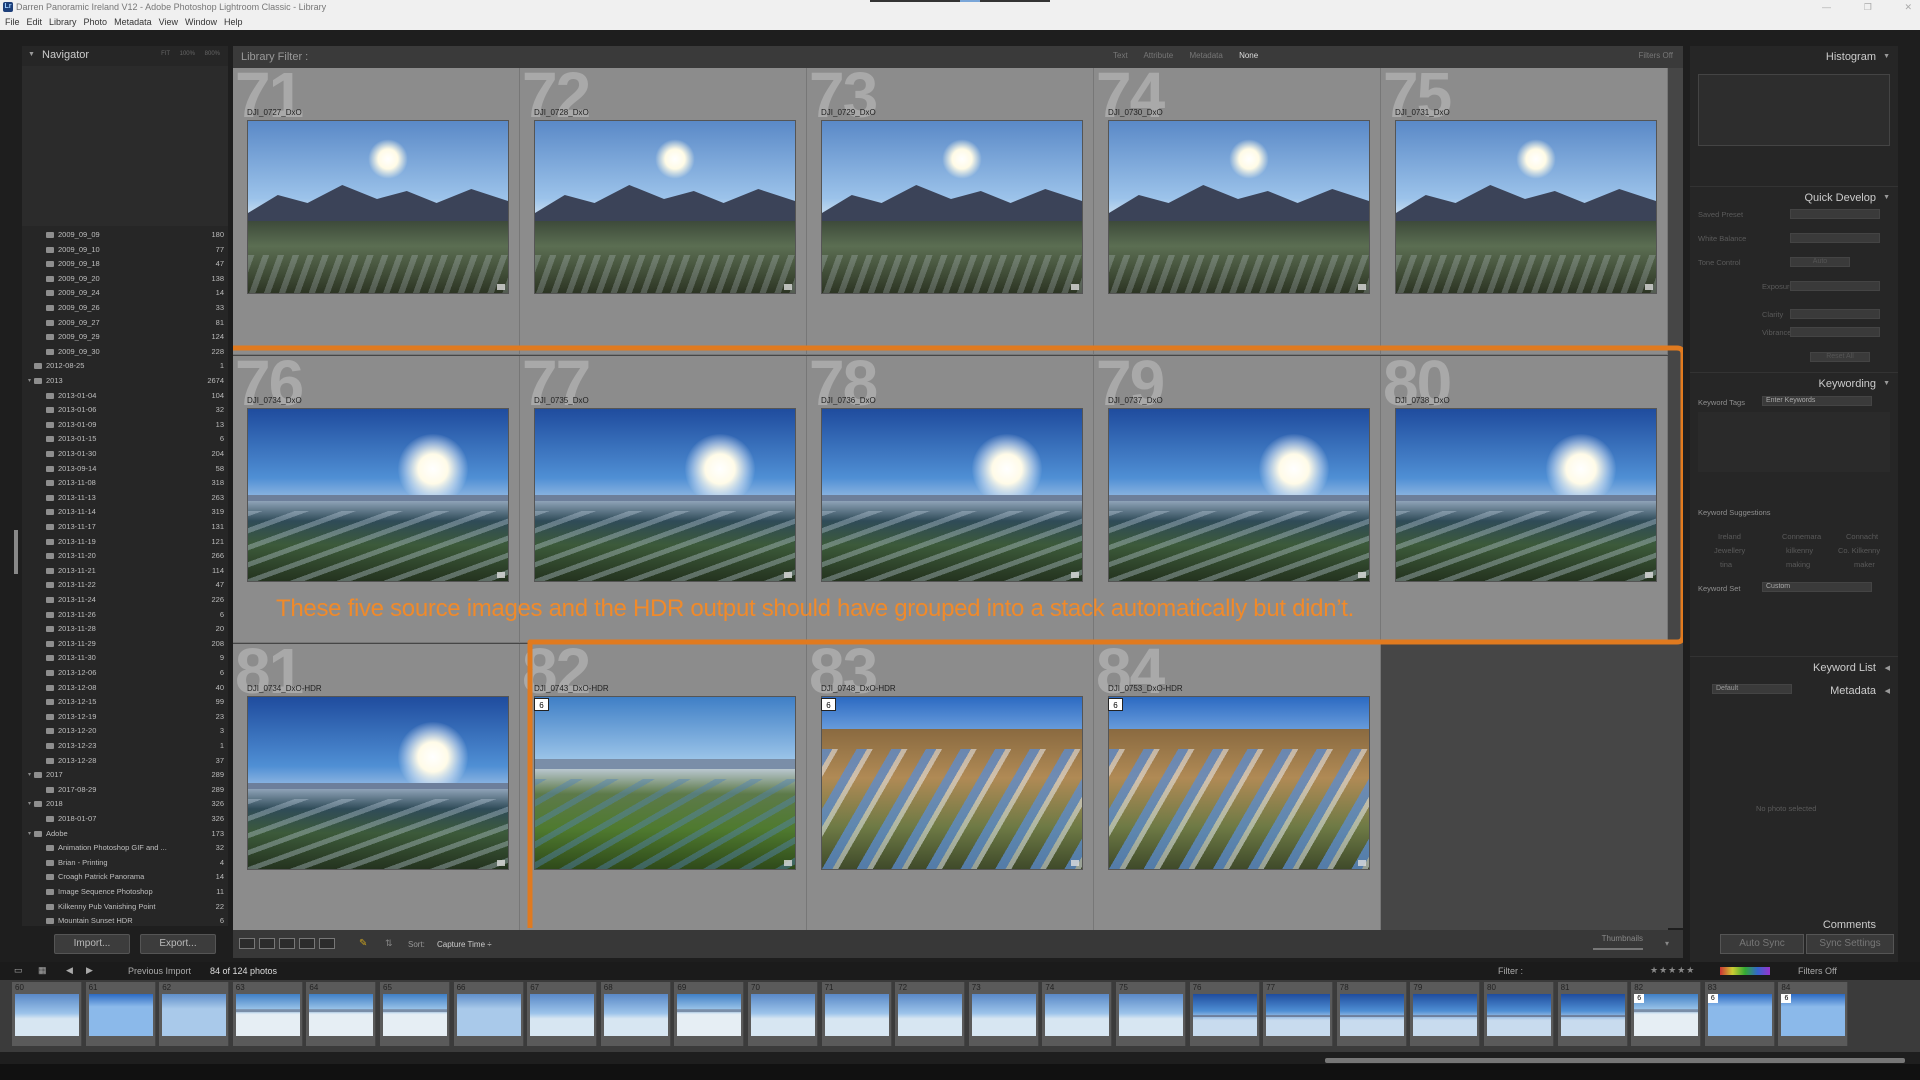 The height and width of the screenshot is (1080, 1920). What do you see at coordinates (125, 264) in the screenshot?
I see `folder-row: 2009_09_18 47` at bounding box center [125, 264].